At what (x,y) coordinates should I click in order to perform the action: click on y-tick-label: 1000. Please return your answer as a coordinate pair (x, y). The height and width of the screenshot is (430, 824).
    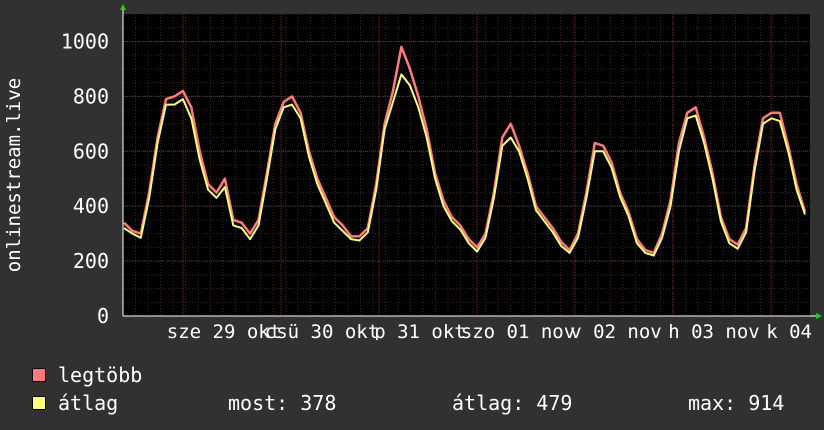
    Looking at the image, I should click on (85, 41).